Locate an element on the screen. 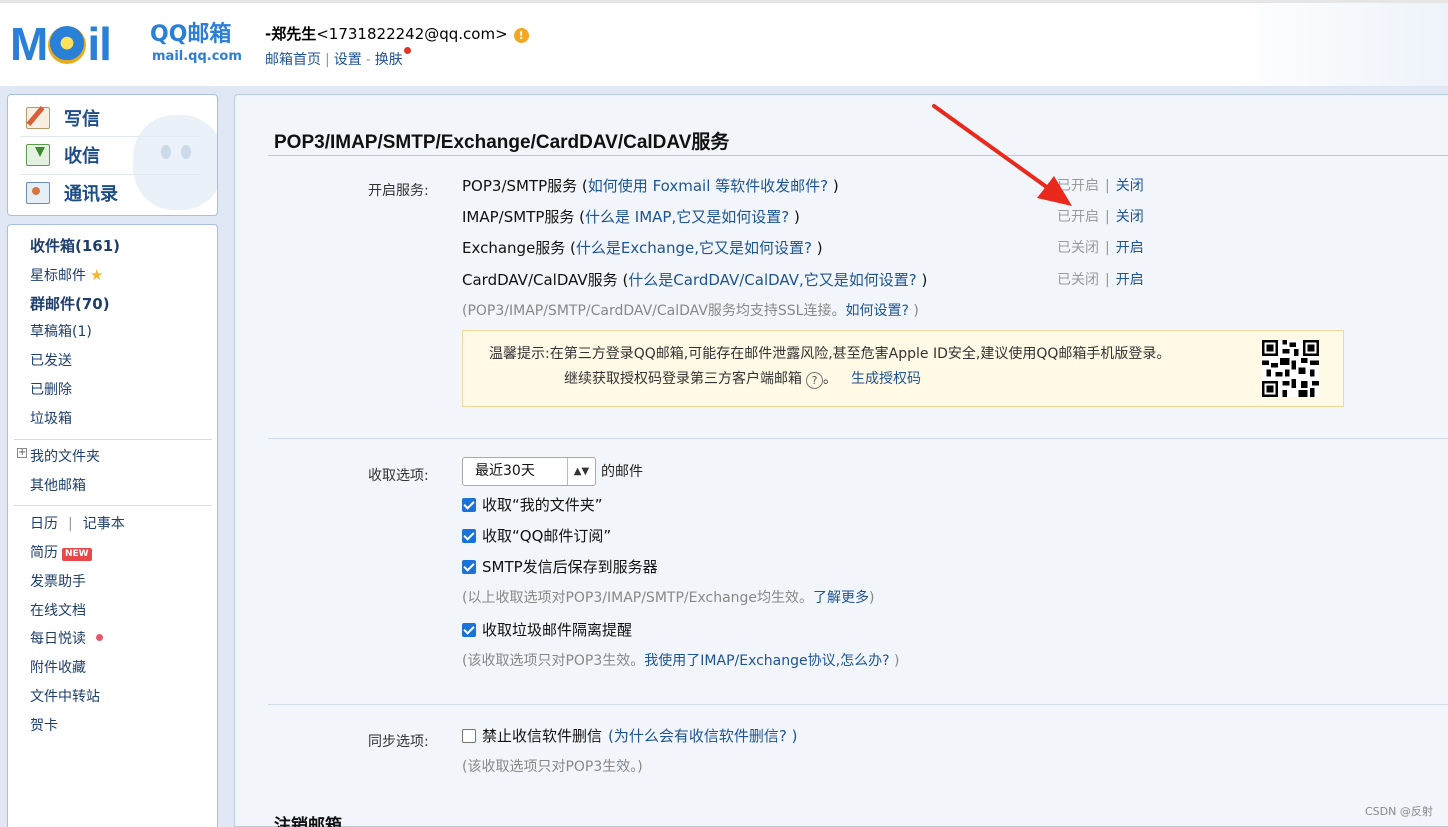  pop3-help-link: 如何使用 Foxmail 等软件收发邮件? is located at coordinates (708, 186).